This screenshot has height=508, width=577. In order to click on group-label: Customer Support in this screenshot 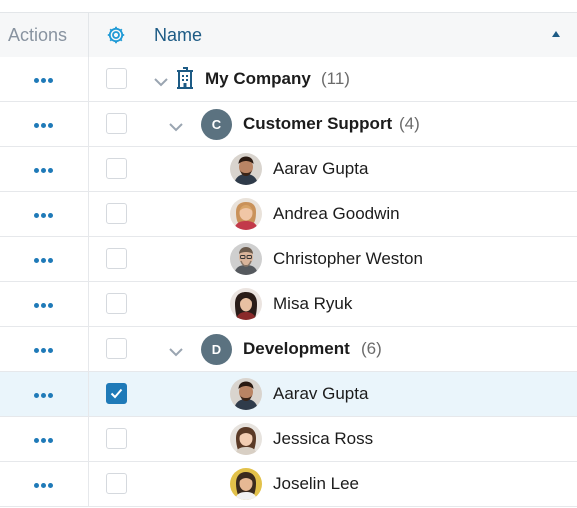, I will do `click(318, 123)`.